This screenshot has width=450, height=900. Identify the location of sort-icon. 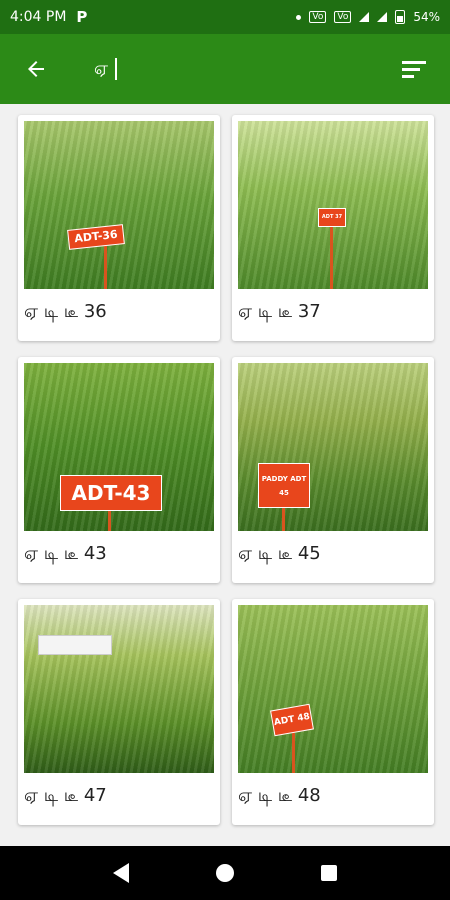
(414, 69).